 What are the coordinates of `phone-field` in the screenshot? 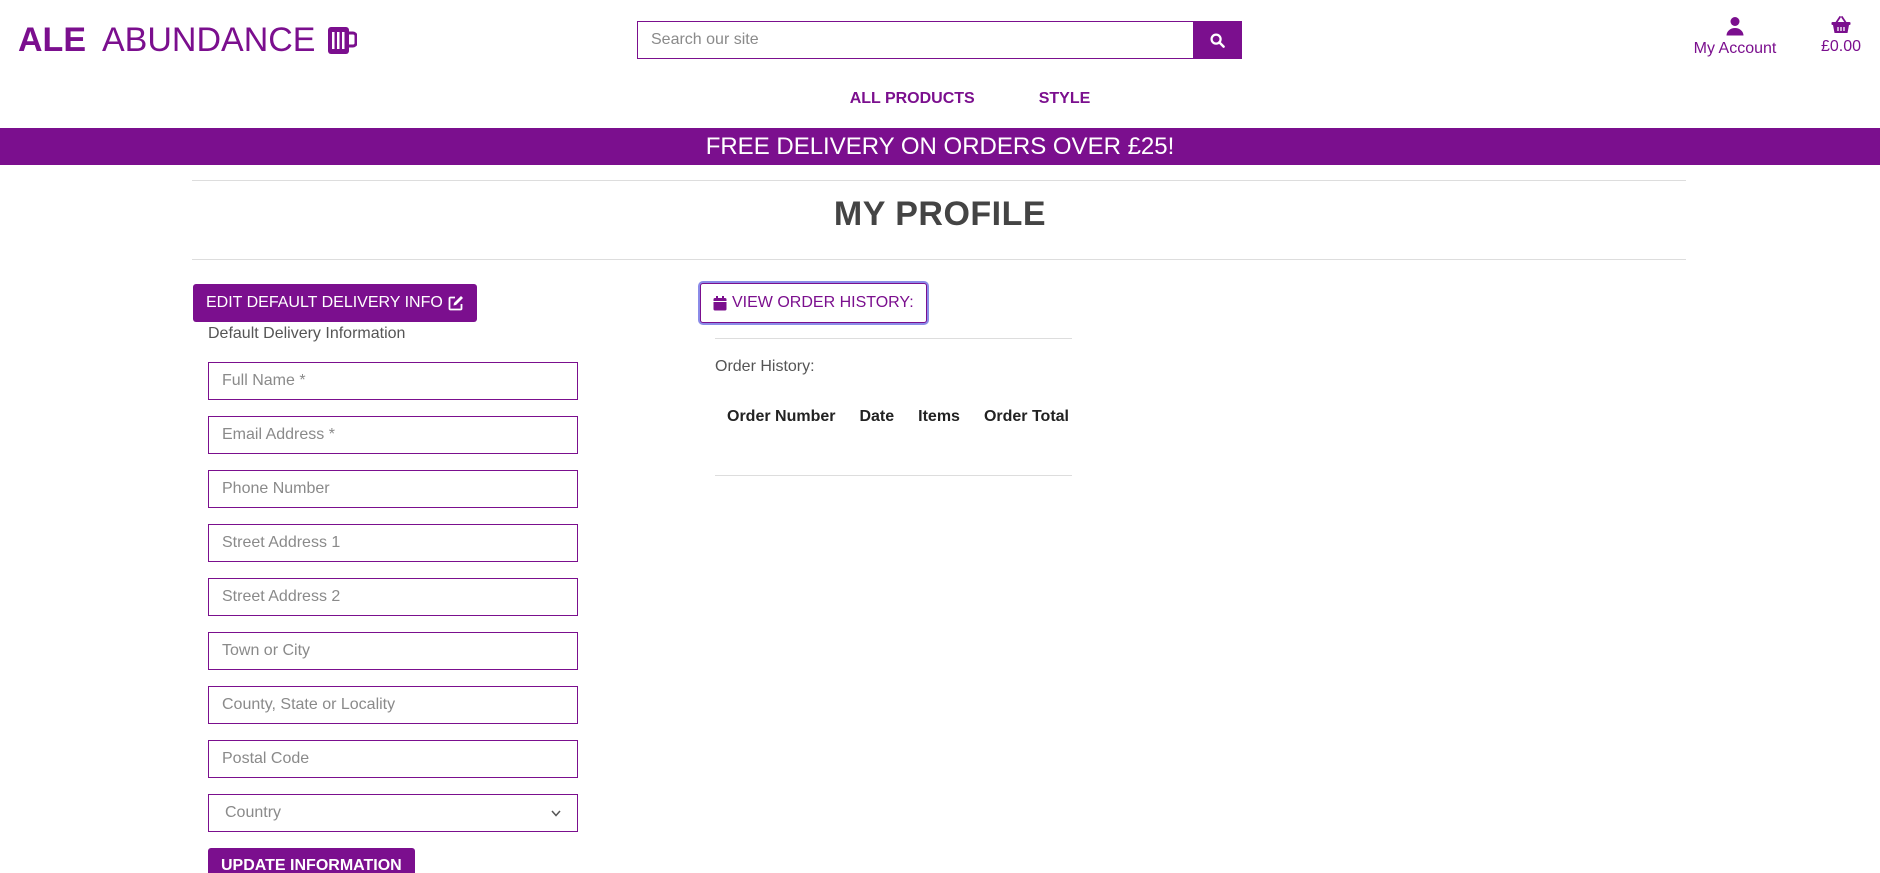 It's located at (393, 489).